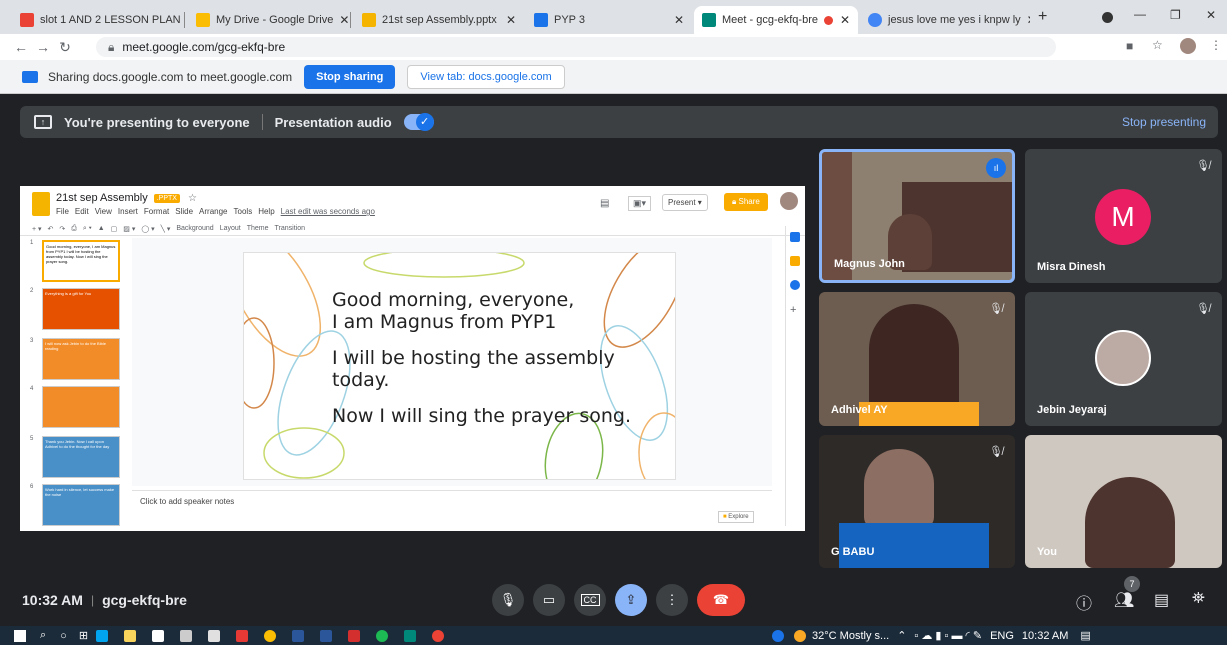 The image size is (1227, 645). I want to click on participant-tile-misra: 🎙︎̸ M Misra Dinesh, so click(1123, 216).